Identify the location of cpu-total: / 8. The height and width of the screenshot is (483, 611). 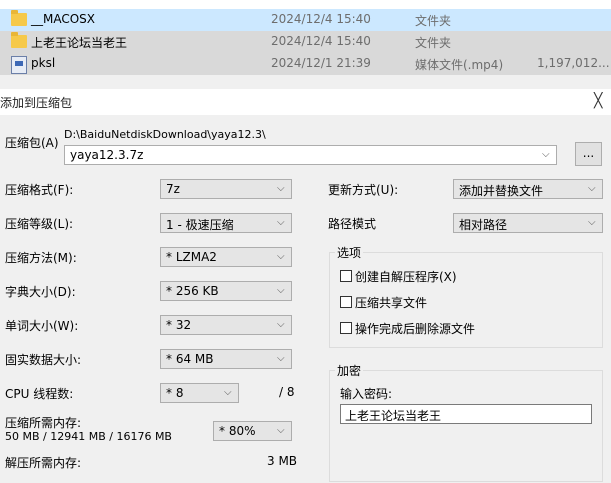
(287, 392).